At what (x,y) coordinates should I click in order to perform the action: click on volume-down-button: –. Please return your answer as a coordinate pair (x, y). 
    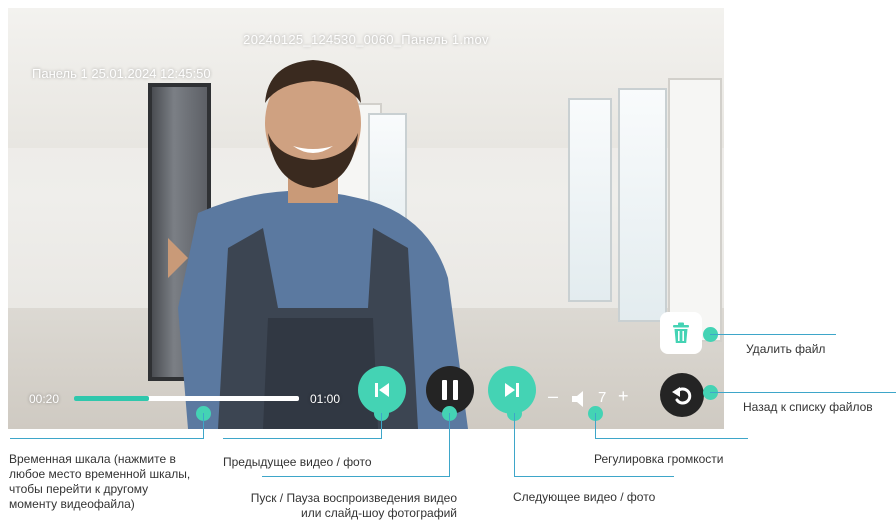
    Looking at the image, I should click on (553, 396).